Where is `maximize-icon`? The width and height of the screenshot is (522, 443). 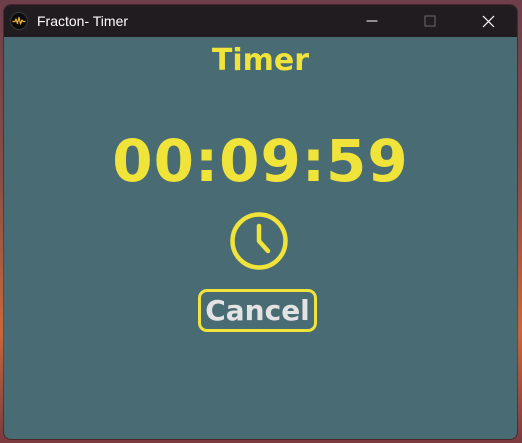
maximize-icon is located at coordinates (430, 21).